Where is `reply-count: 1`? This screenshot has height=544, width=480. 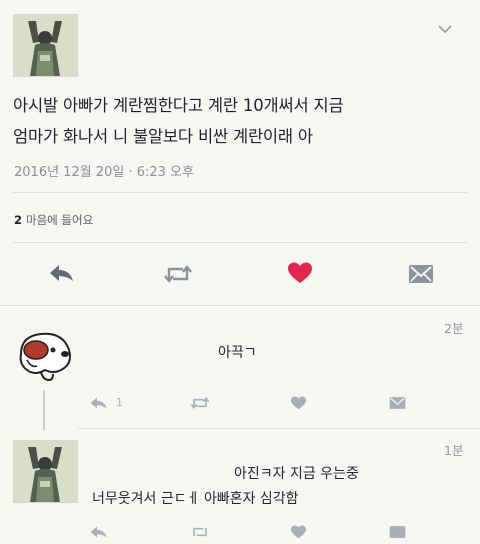 reply-count: 1 is located at coordinates (119, 402).